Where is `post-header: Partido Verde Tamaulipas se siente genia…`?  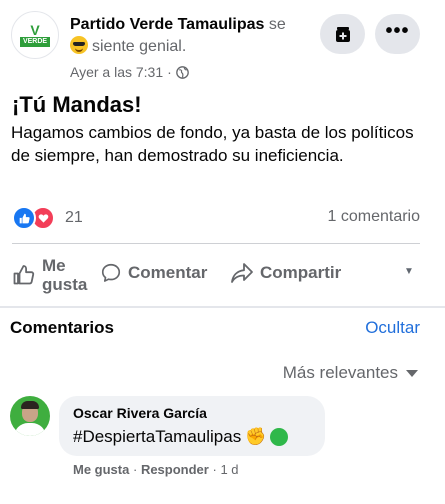 post-header: Partido Verde Tamaulipas se siente genia… is located at coordinates (197, 36).